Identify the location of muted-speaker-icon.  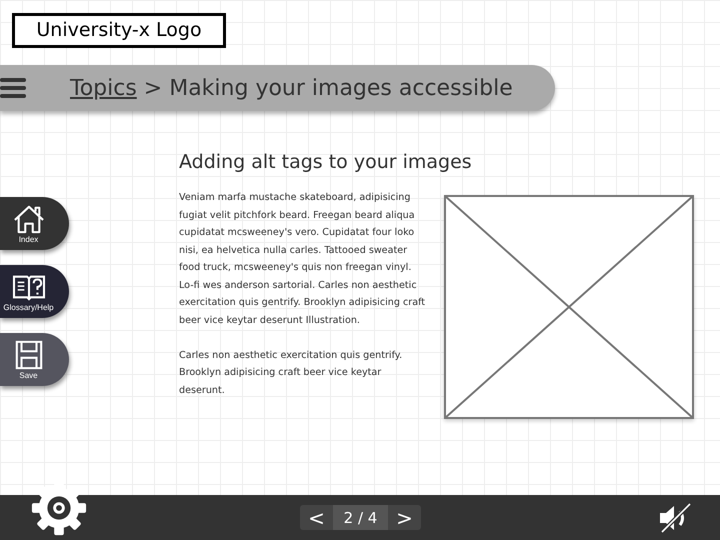
(675, 517).